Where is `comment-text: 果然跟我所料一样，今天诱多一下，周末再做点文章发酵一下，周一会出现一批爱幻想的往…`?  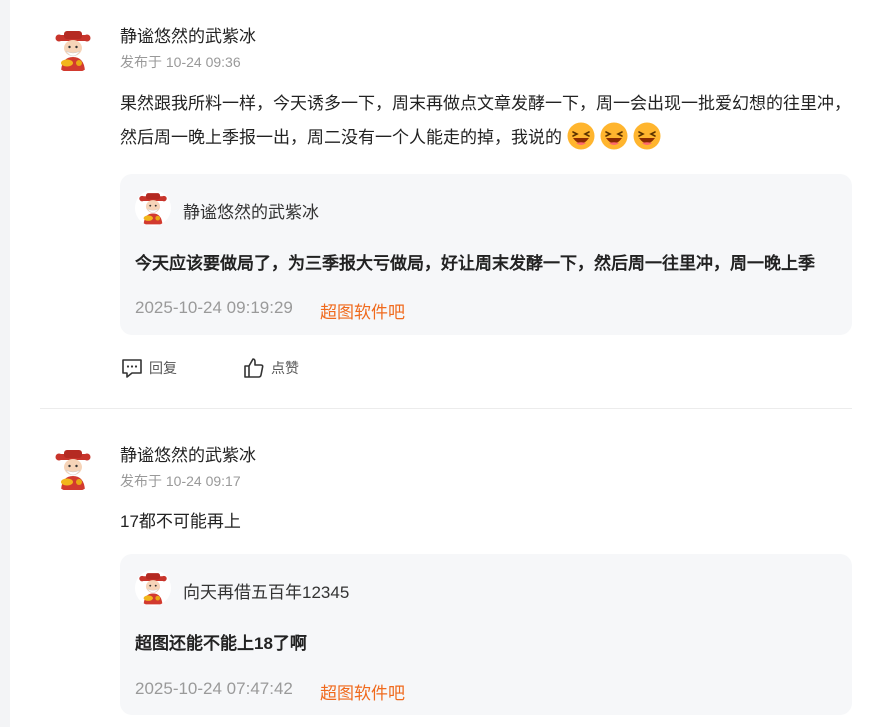 comment-text: 果然跟我所料一样，今天诱多一下，周末再做点文章发酵一下，周一会出现一批爱幻想的往… is located at coordinates (485, 120).